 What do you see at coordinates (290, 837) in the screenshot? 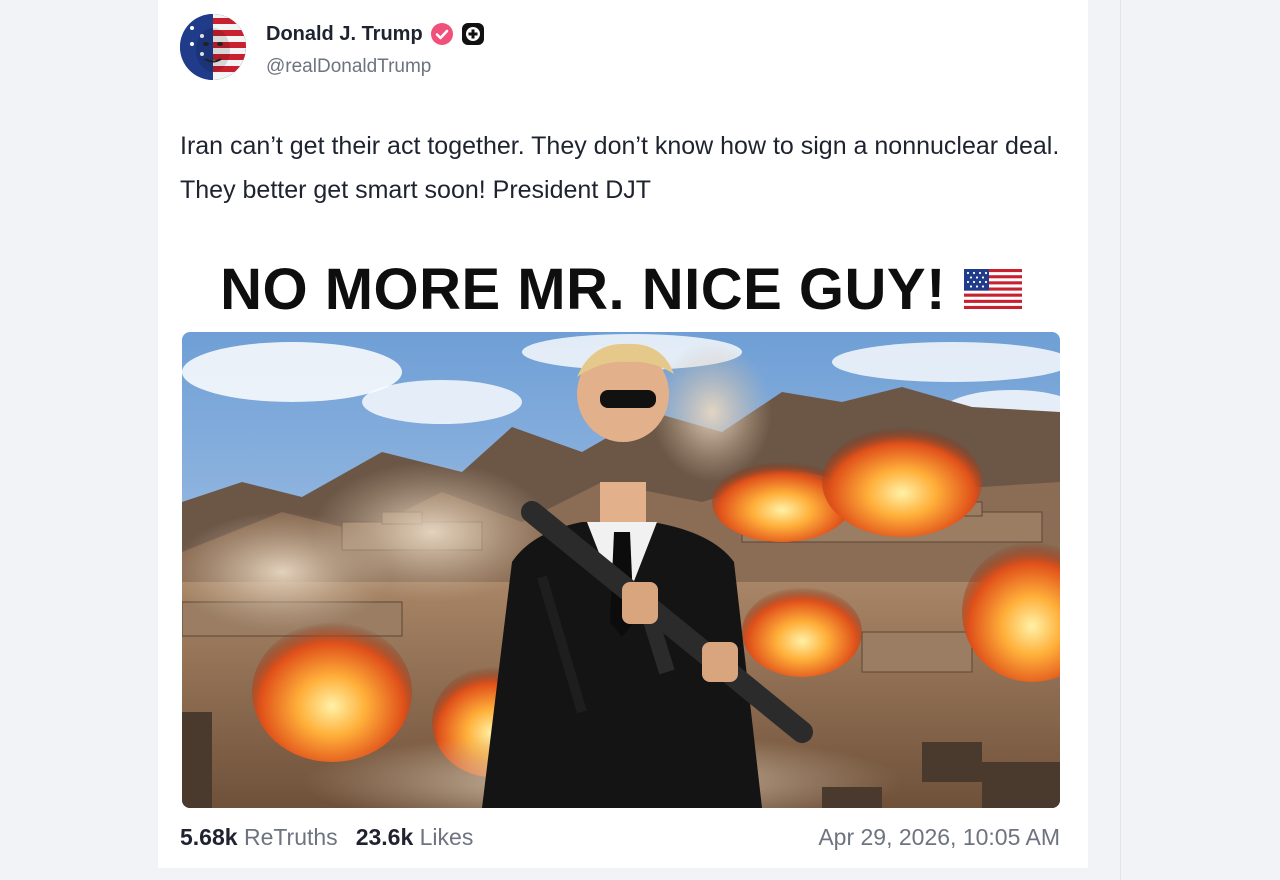
I see `retruths-label: ReTruths` at bounding box center [290, 837].